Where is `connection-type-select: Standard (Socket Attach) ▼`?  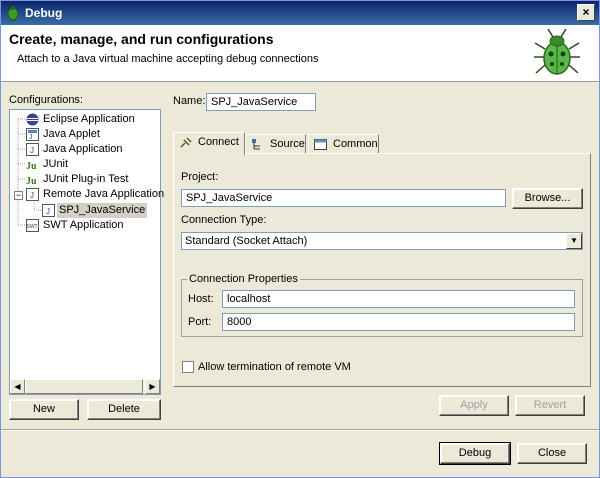
connection-type-select: Standard (Socket Attach) ▼ is located at coordinates (382, 241).